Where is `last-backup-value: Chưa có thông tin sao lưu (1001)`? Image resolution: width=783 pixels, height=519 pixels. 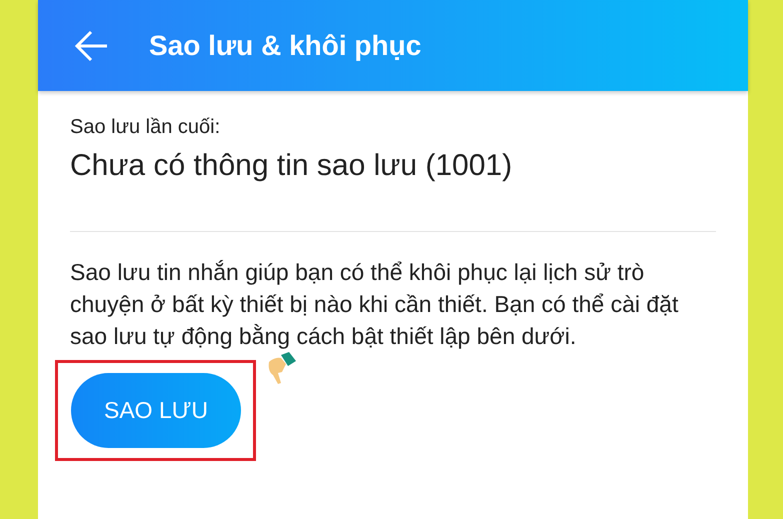 last-backup-value: Chưa có thông tin sao lưu (1001) is located at coordinates (292, 166).